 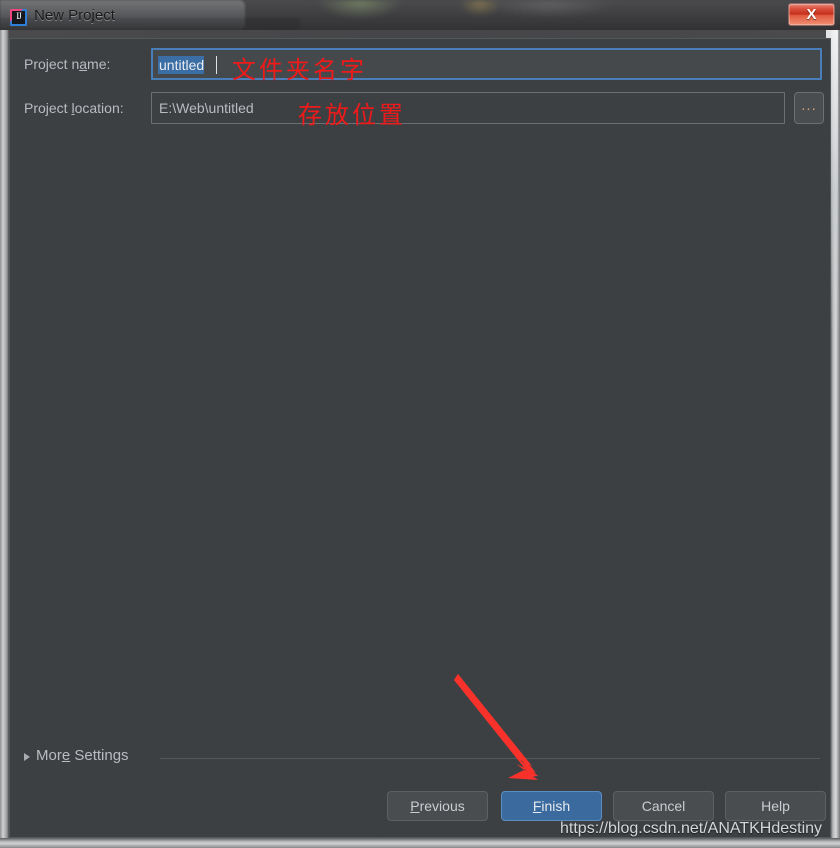 What do you see at coordinates (352, 115) in the screenshot?
I see `annotation-project-location: 存放位置` at bounding box center [352, 115].